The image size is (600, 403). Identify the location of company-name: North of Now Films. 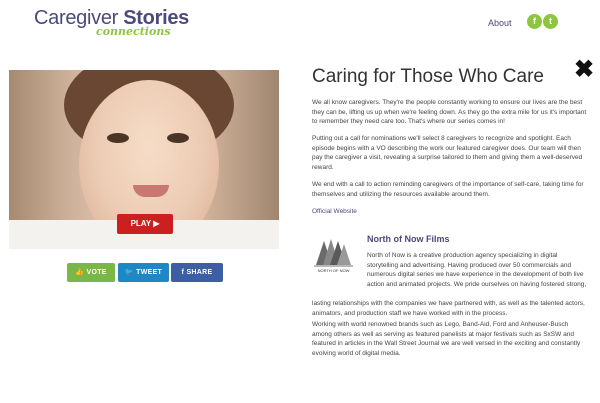
(408, 239).